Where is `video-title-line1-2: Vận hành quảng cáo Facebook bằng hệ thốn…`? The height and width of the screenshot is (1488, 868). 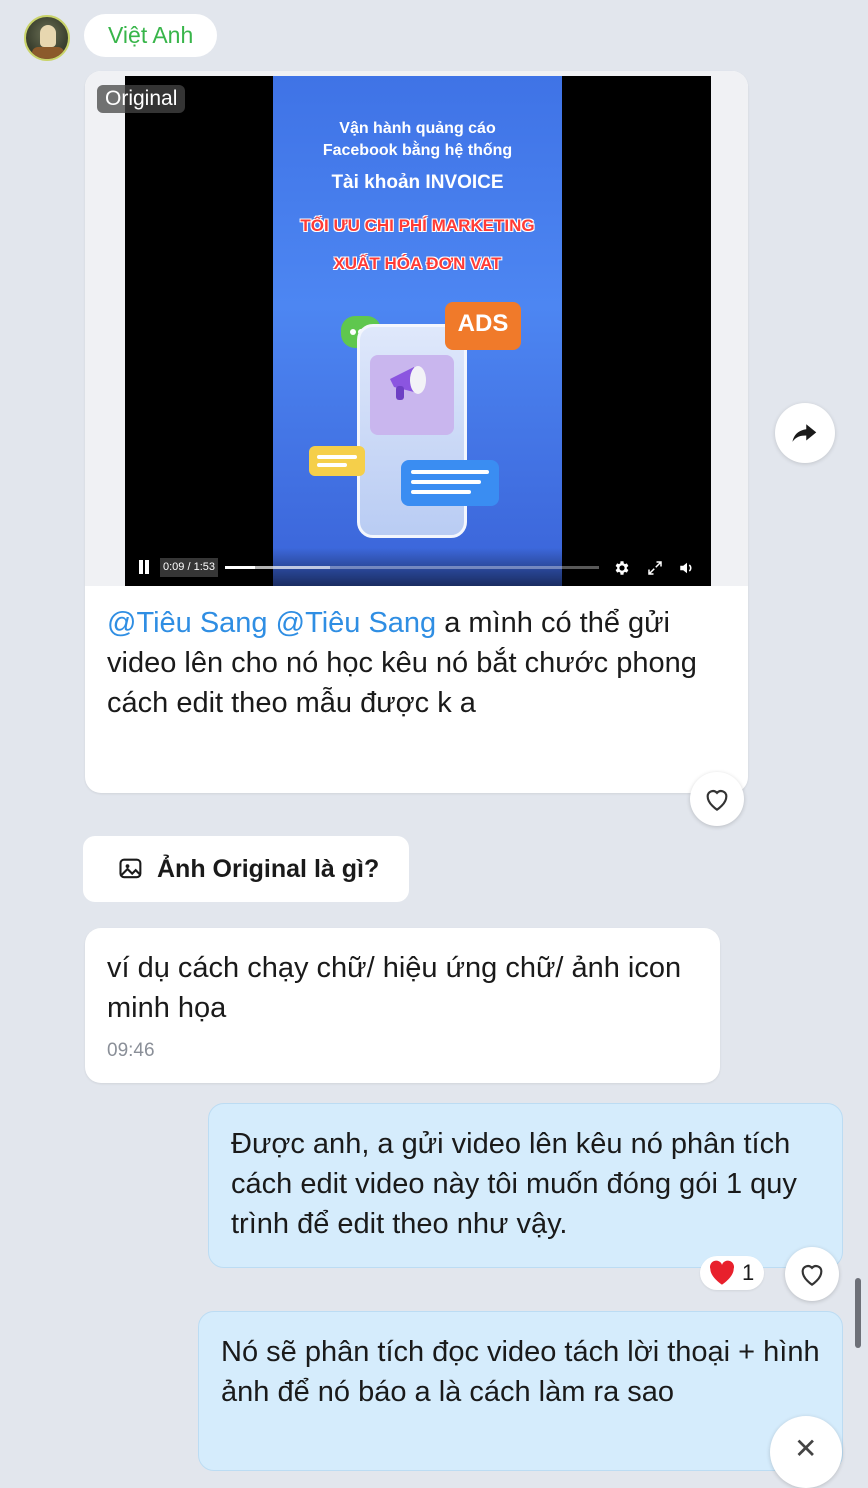 video-title-line1-2: Vận hành quảng cáo Facebook bằng hệ thốn… is located at coordinates (417, 140).